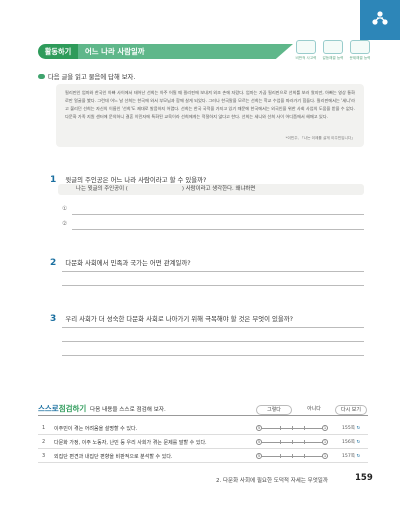 The height and width of the screenshot is (511, 400). I want to click on competency-label: 갈등해결 능력, so click(333, 58).